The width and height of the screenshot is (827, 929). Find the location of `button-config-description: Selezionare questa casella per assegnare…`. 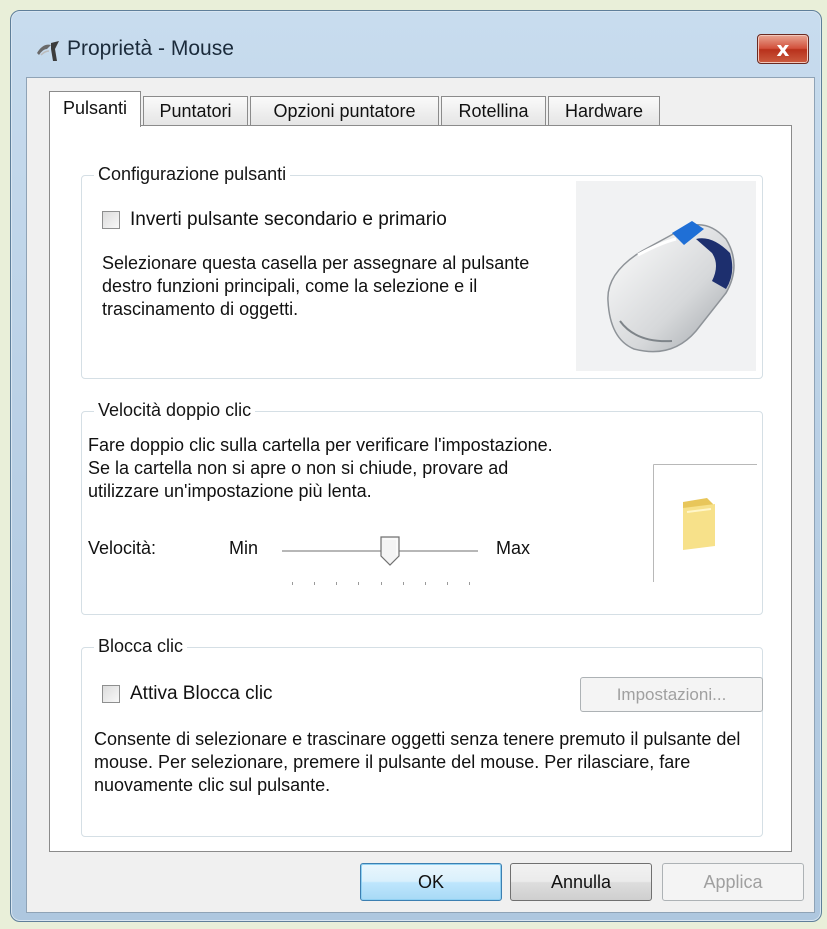

button-config-description: Selezionare questa casella per assegnare… is located at coordinates (316, 286).